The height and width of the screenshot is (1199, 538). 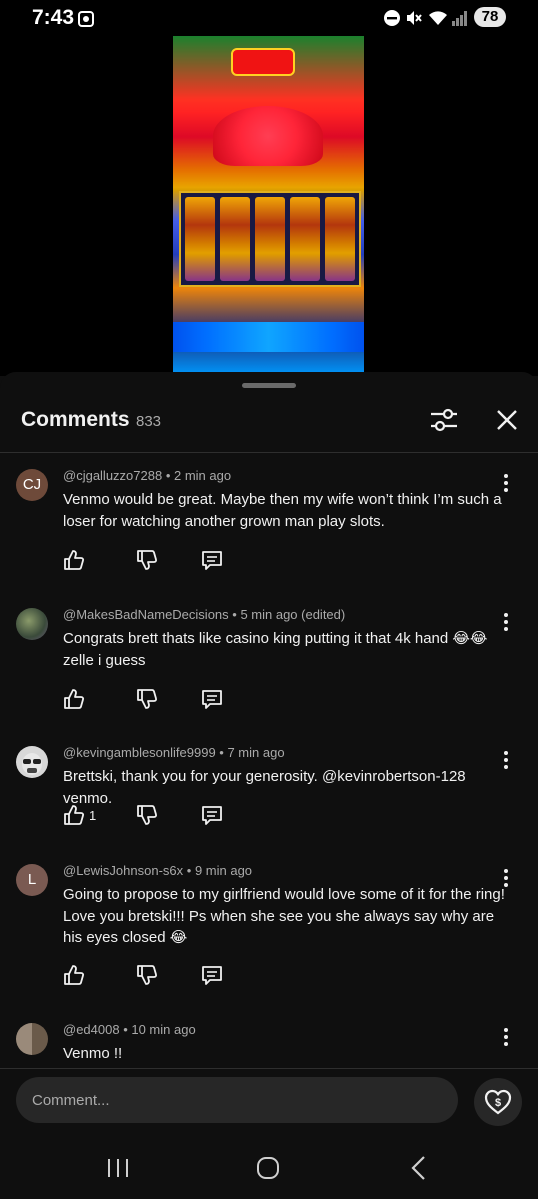 What do you see at coordinates (53, 17) in the screenshot?
I see `status-time: 7:43` at bounding box center [53, 17].